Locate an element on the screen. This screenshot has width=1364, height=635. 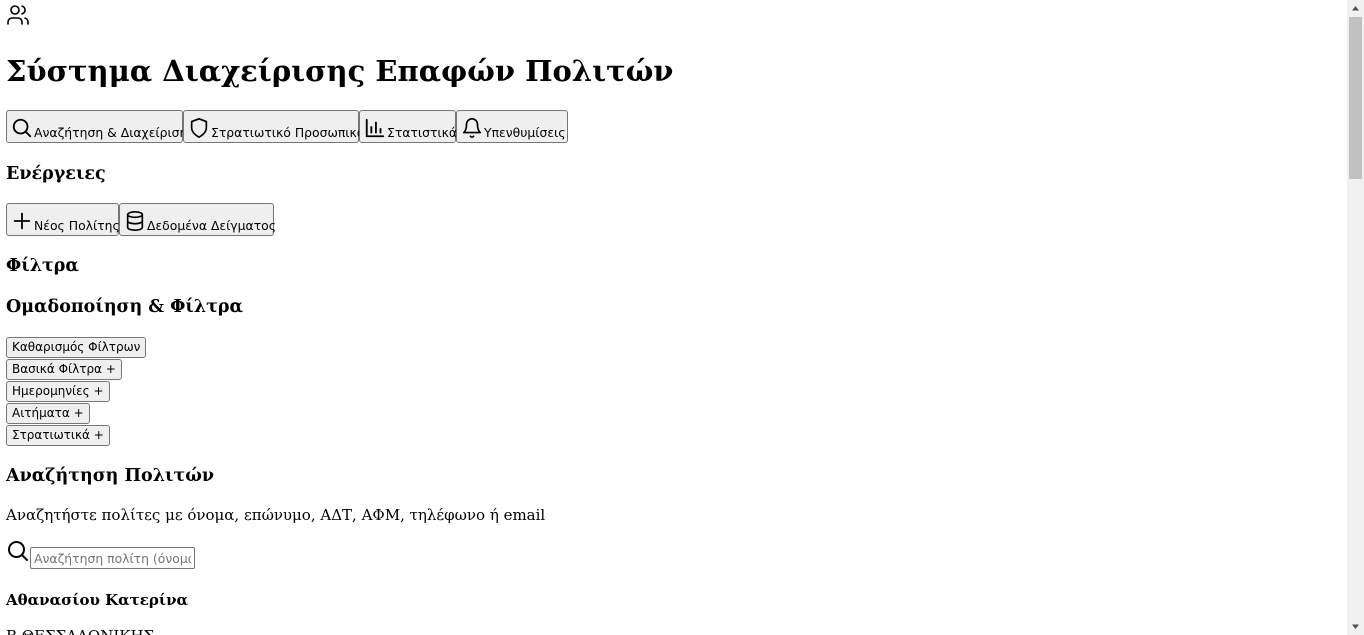
plus-icon is located at coordinates (22, 221).